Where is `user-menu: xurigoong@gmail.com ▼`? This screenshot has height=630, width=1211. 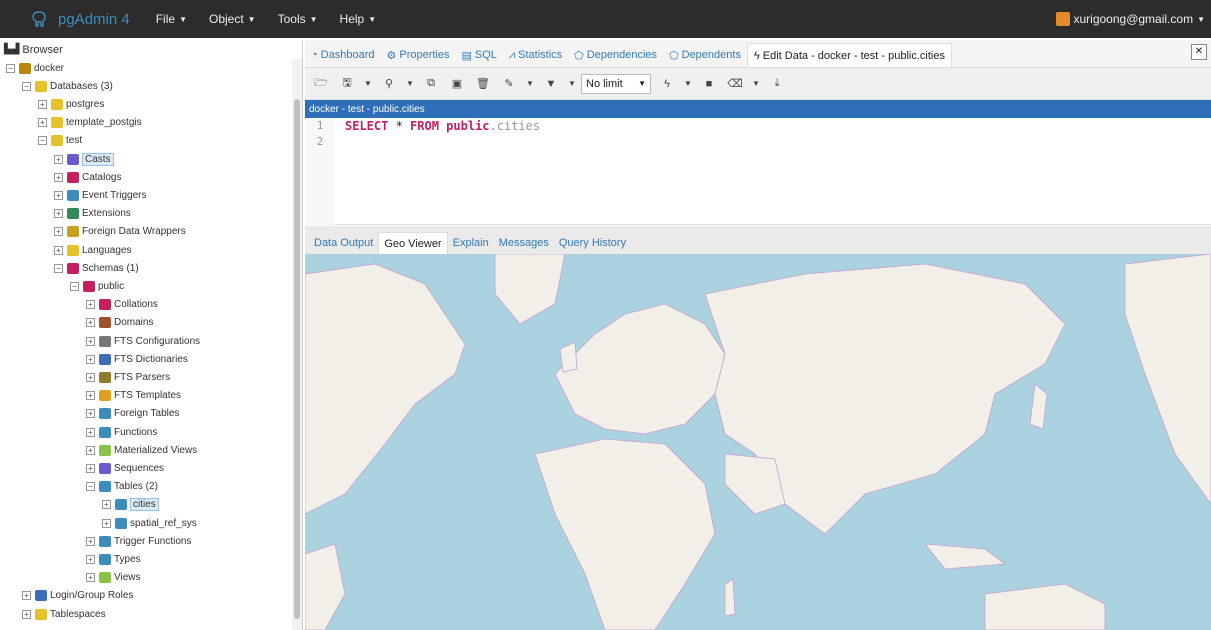
user-menu: xurigoong@gmail.com ▼ is located at coordinates (1130, 19).